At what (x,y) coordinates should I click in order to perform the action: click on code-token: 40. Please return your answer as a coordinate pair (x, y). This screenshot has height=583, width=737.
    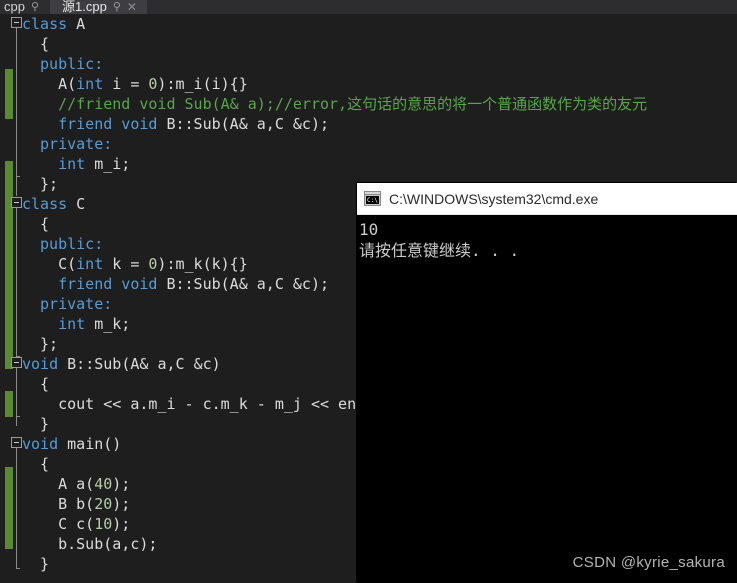
    Looking at the image, I should click on (103, 484).